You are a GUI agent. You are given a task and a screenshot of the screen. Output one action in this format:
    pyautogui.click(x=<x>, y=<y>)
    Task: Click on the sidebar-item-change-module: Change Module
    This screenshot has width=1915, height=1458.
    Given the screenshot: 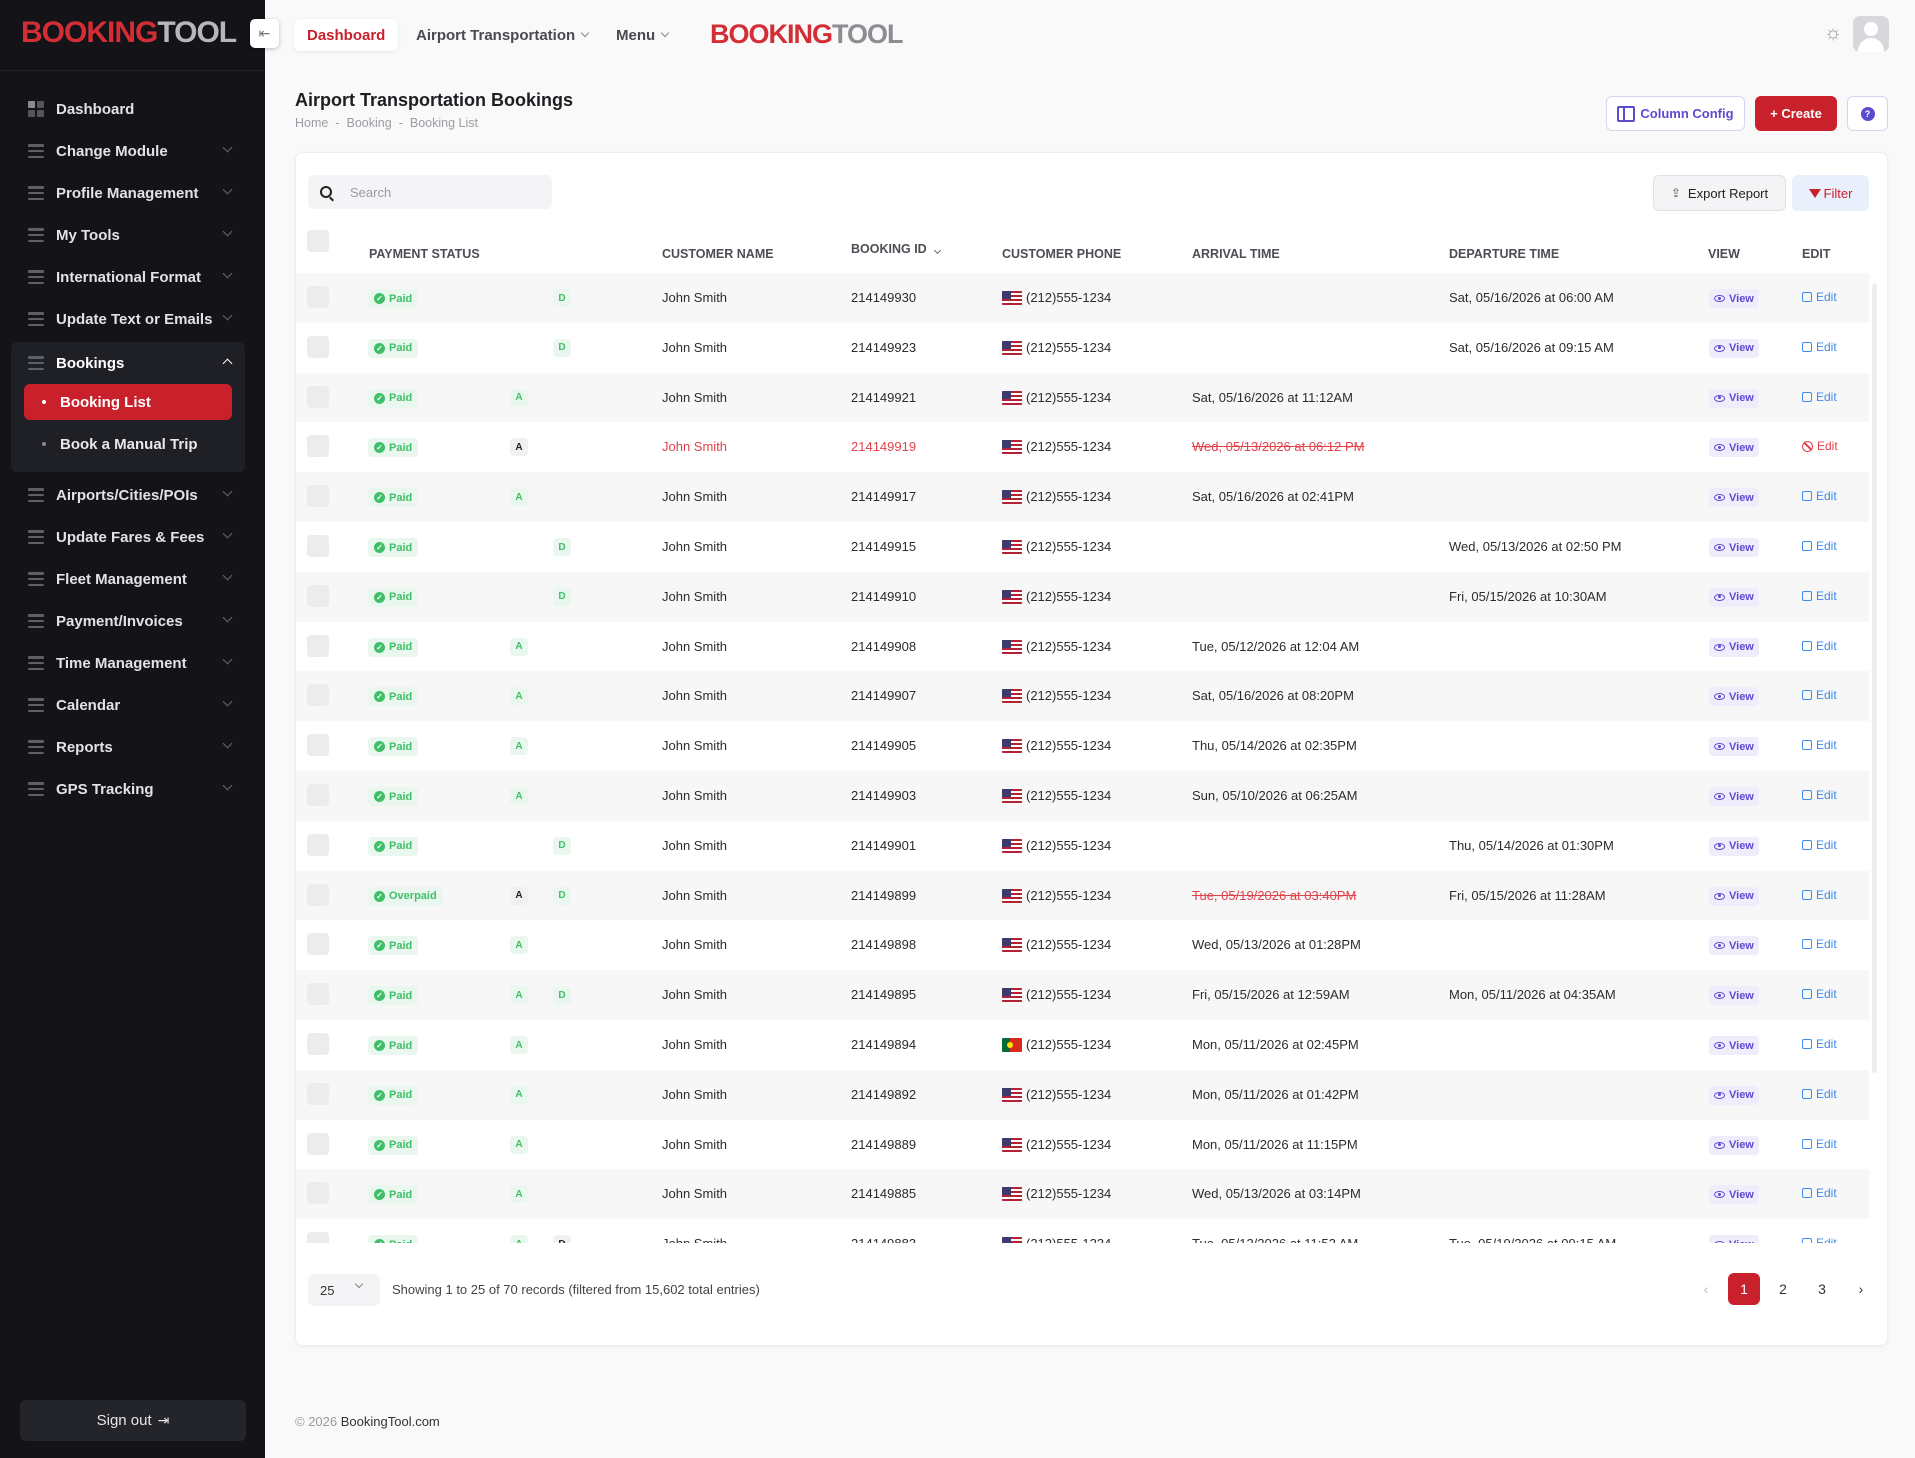 What is the action you would take?
    pyautogui.click(x=128, y=151)
    